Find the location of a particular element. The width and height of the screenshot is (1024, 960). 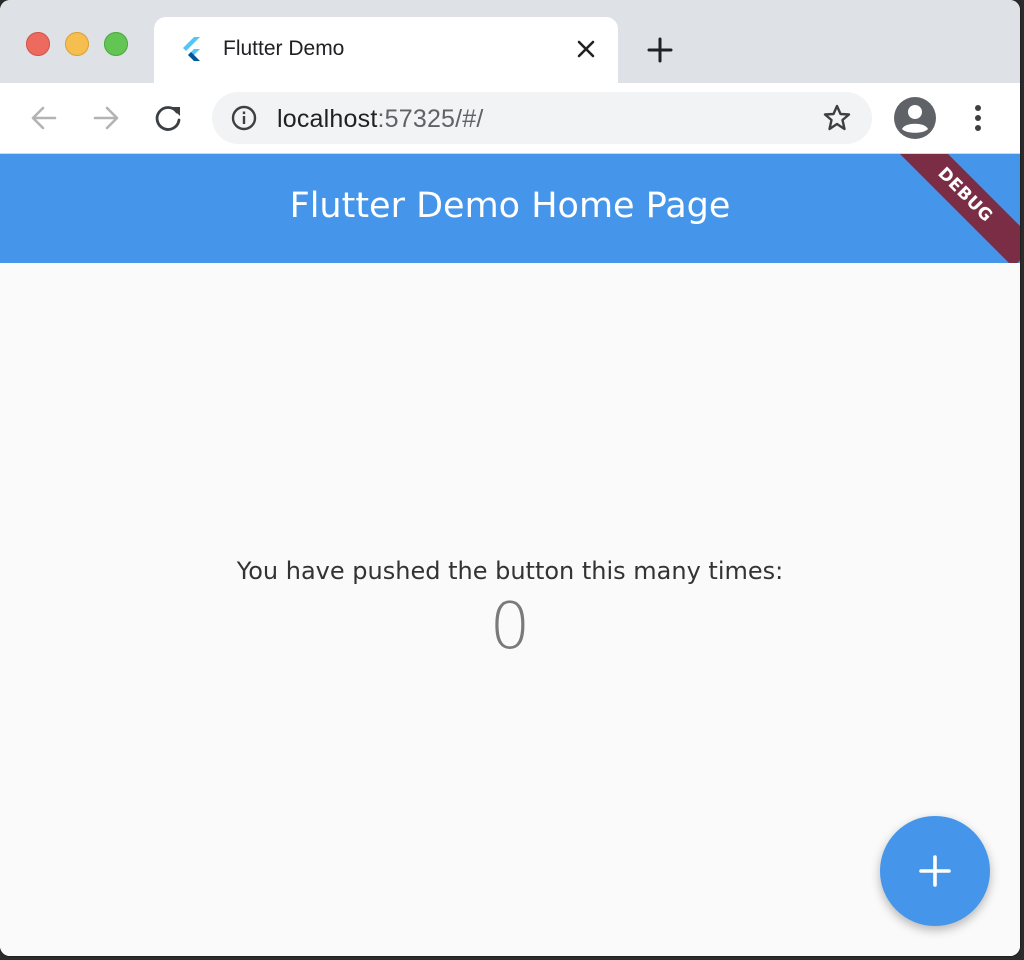

page-title: Flutter Demo Home Page is located at coordinates (510, 206).